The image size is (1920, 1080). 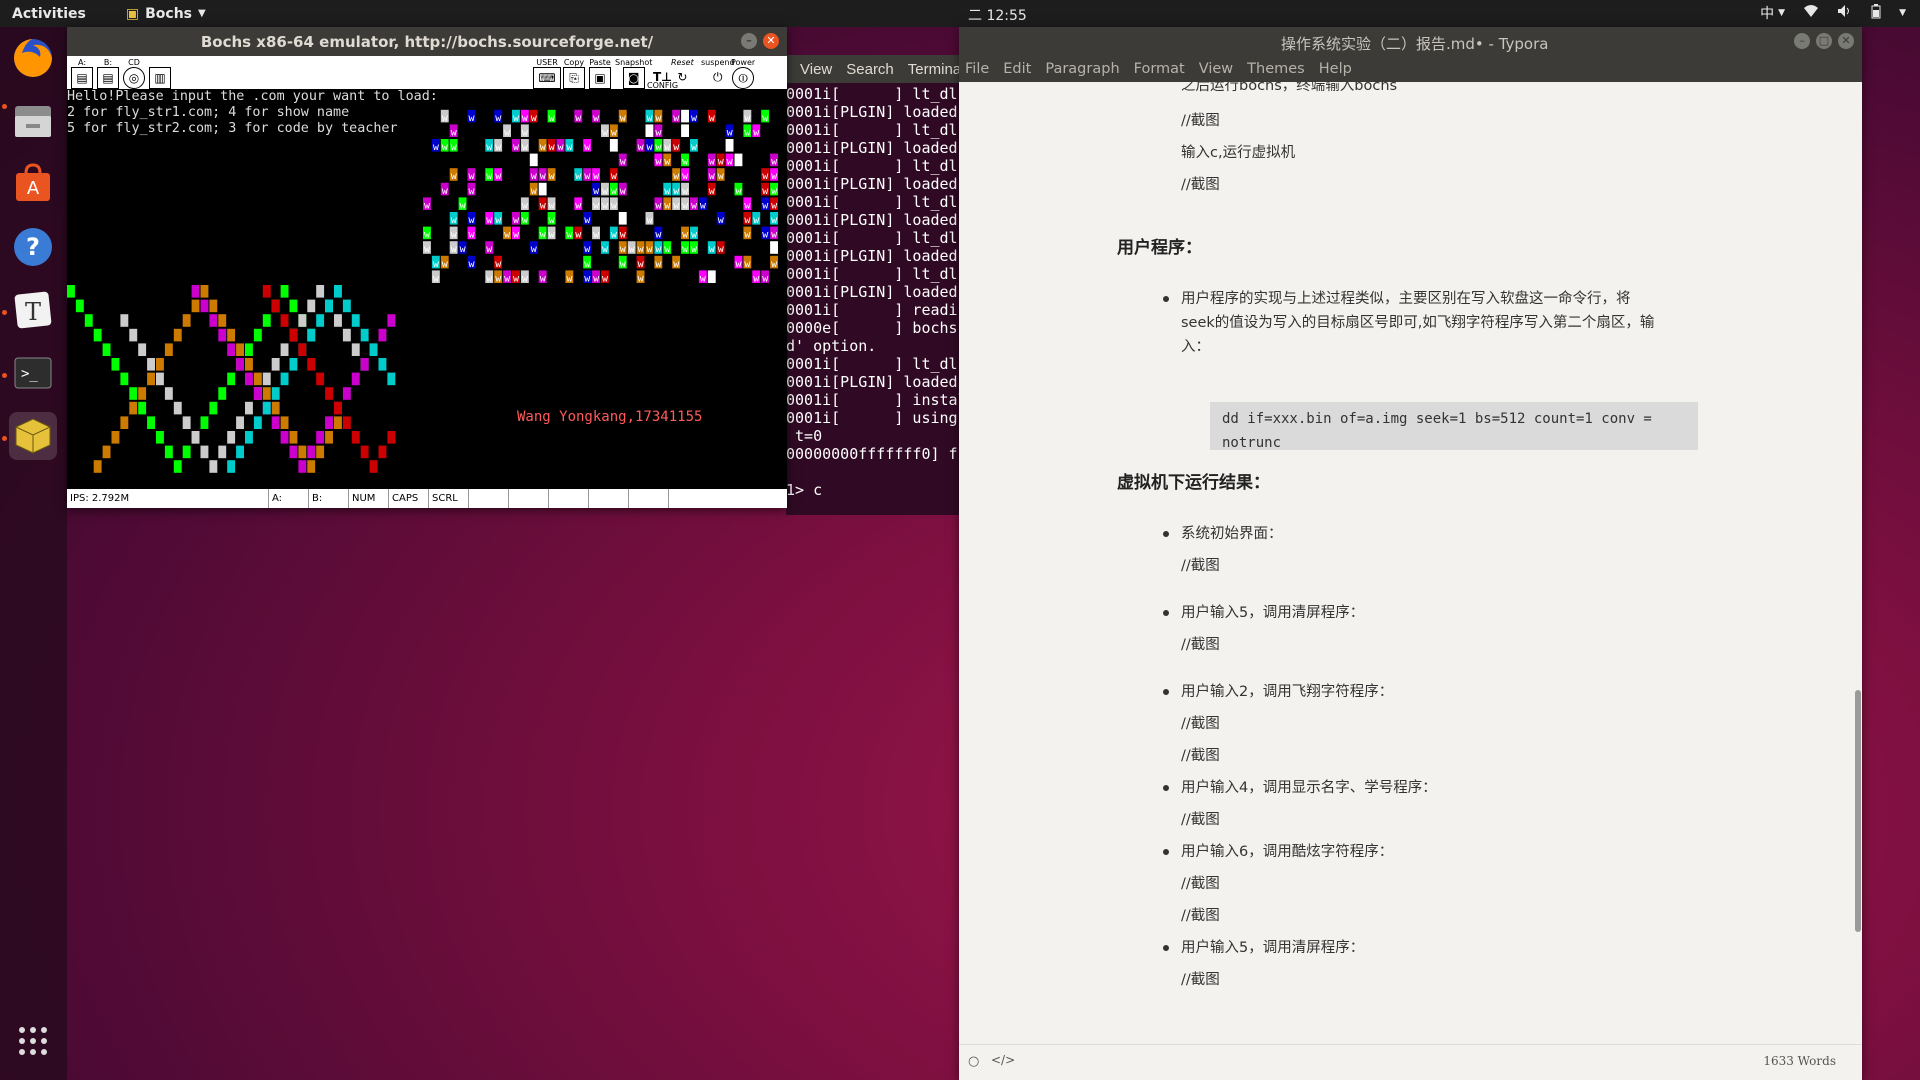 What do you see at coordinates (33, 310) in the screenshot?
I see `typora-icon: T` at bounding box center [33, 310].